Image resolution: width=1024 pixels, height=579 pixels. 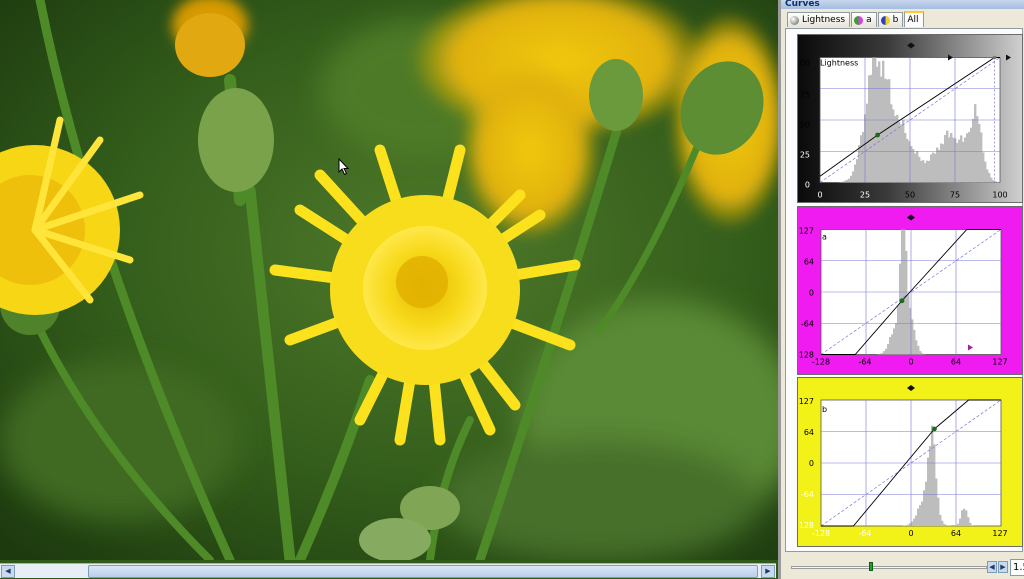 I want to click on curve-channel-label: Lightness, so click(x=839, y=63).